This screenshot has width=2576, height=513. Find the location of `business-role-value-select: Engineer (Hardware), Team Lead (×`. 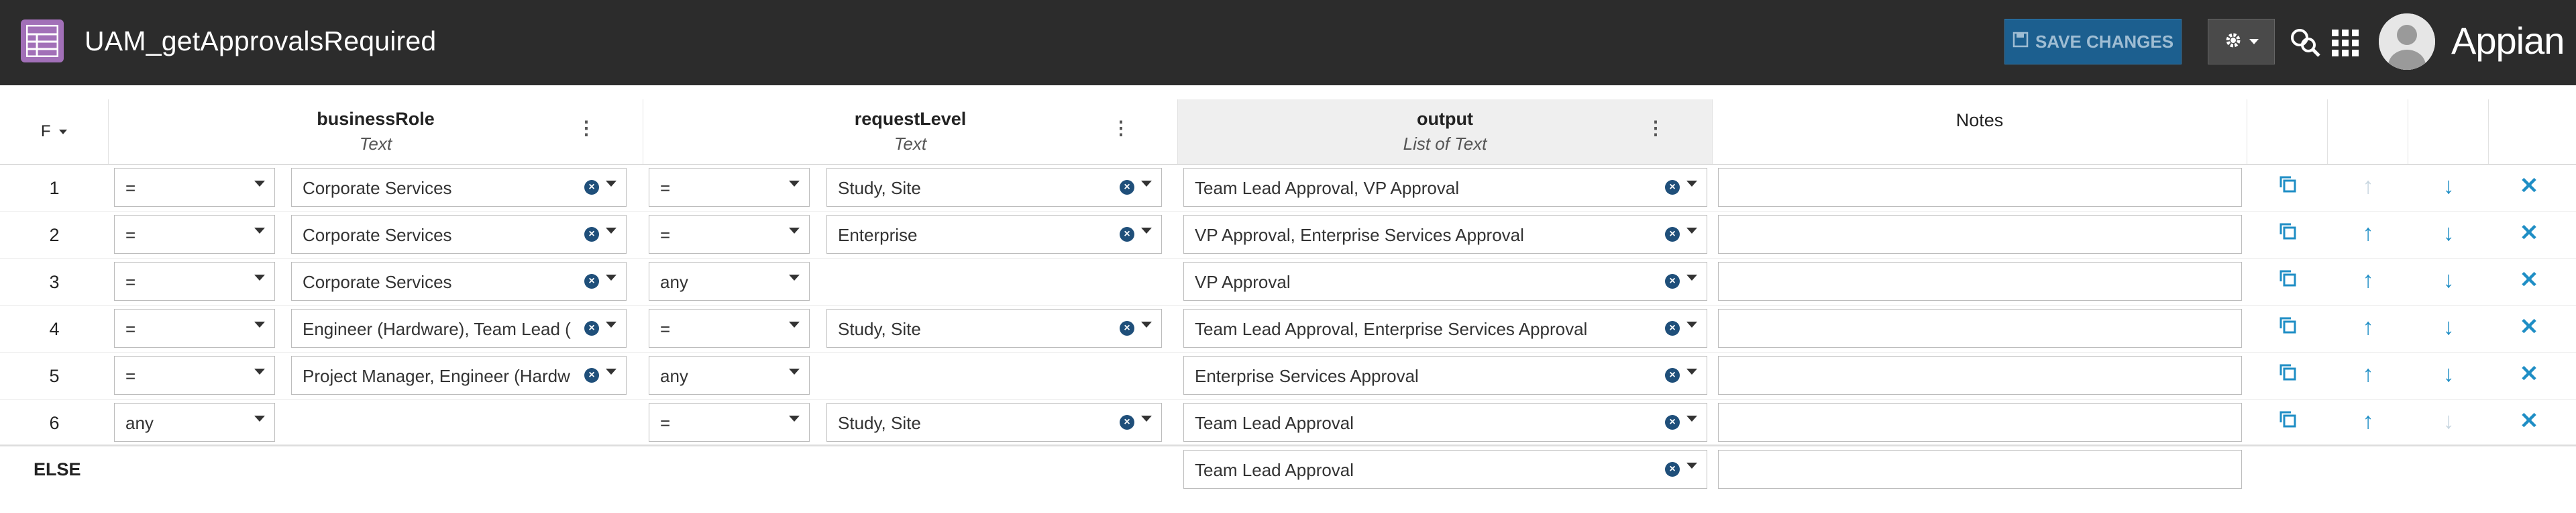

business-role-value-select: Engineer (Hardware), Team Lead (× is located at coordinates (459, 328).